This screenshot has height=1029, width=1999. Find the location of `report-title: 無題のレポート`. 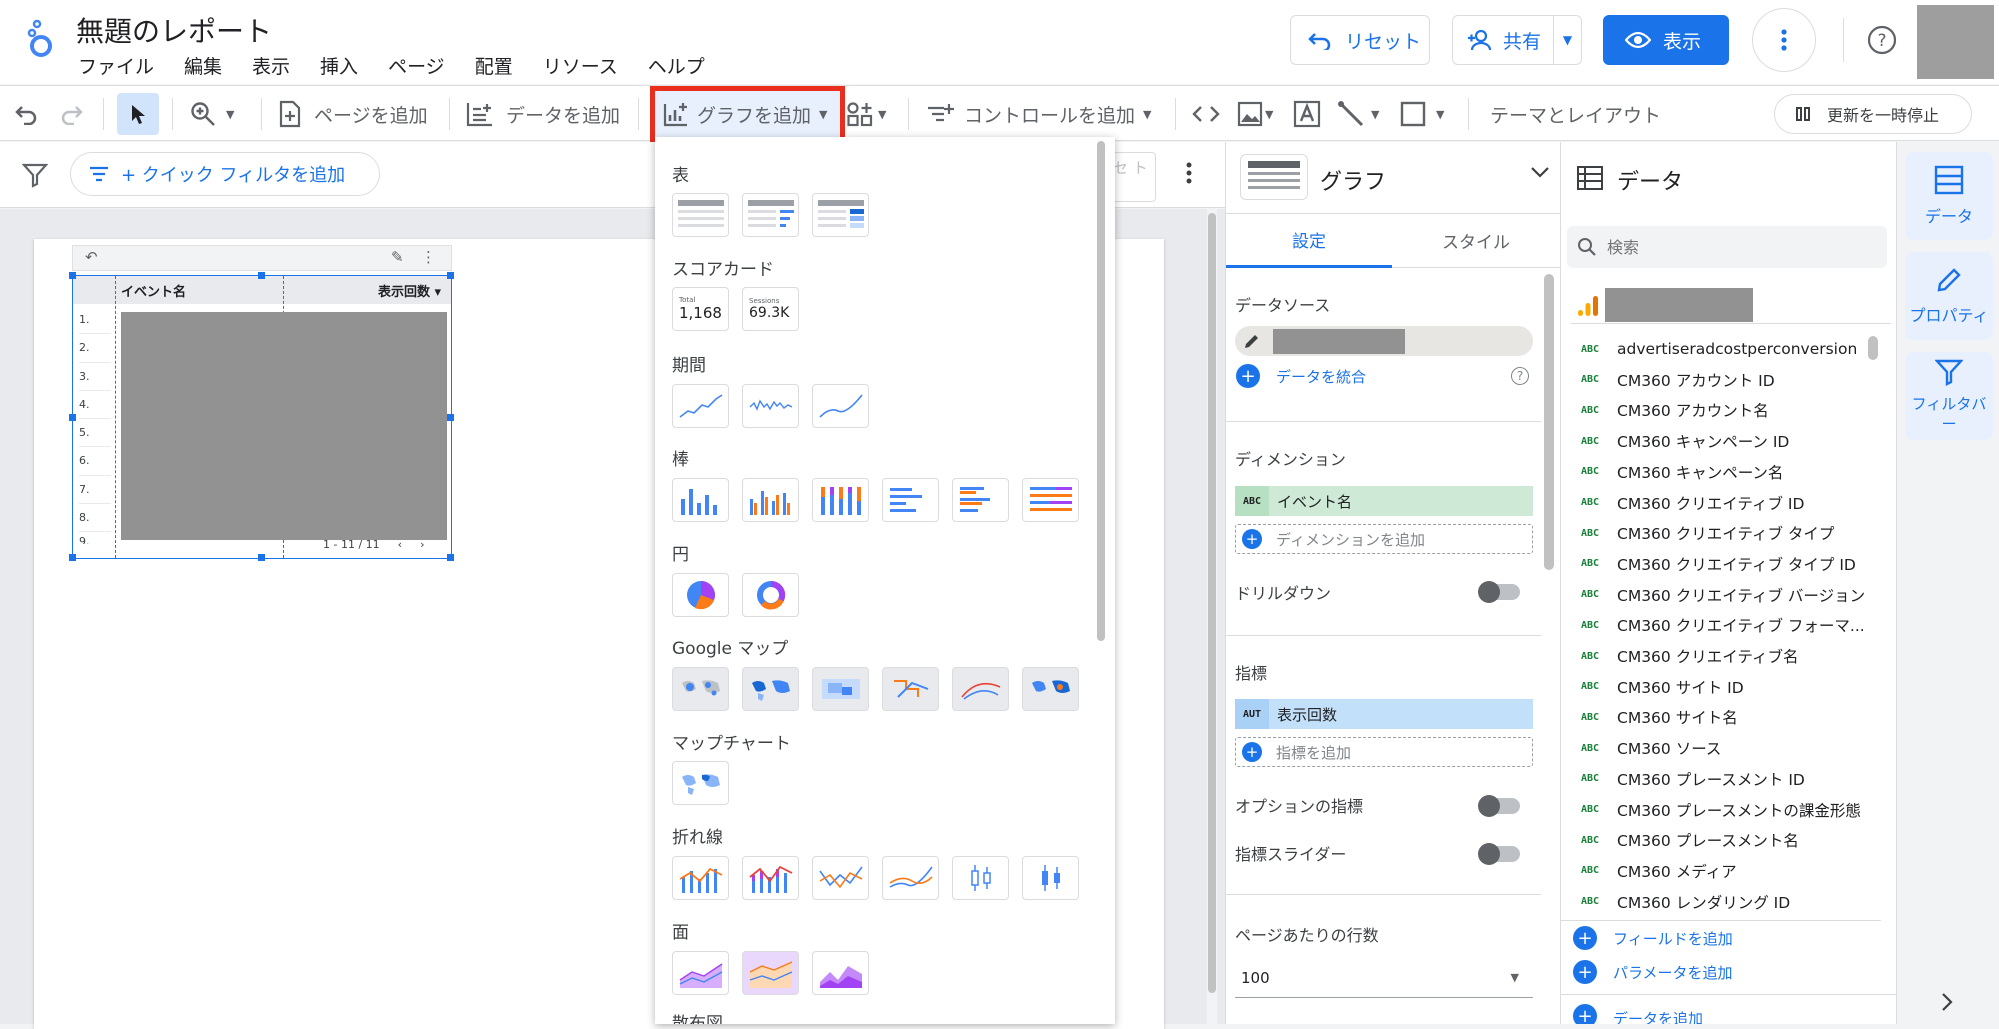

report-title: 無題のレポート is located at coordinates (174, 30).